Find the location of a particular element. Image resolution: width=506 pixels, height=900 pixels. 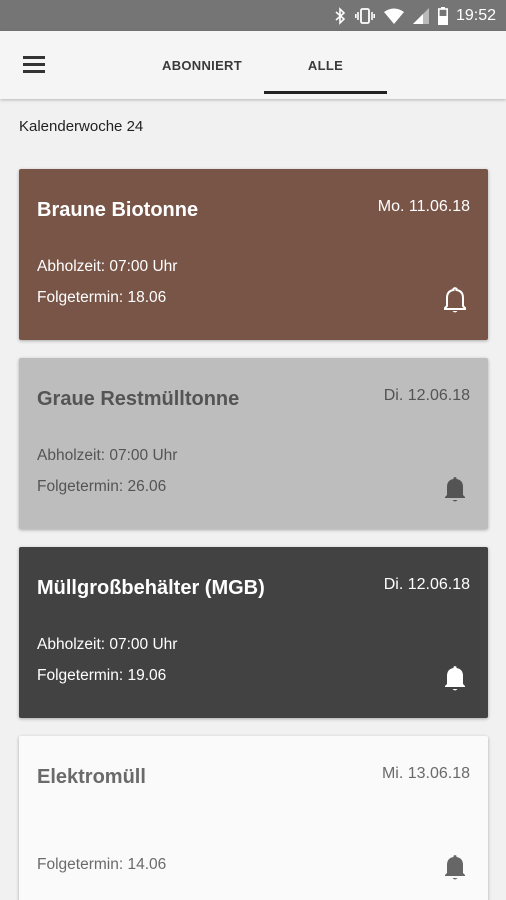

tab-alle: ALLE is located at coordinates (325, 65).